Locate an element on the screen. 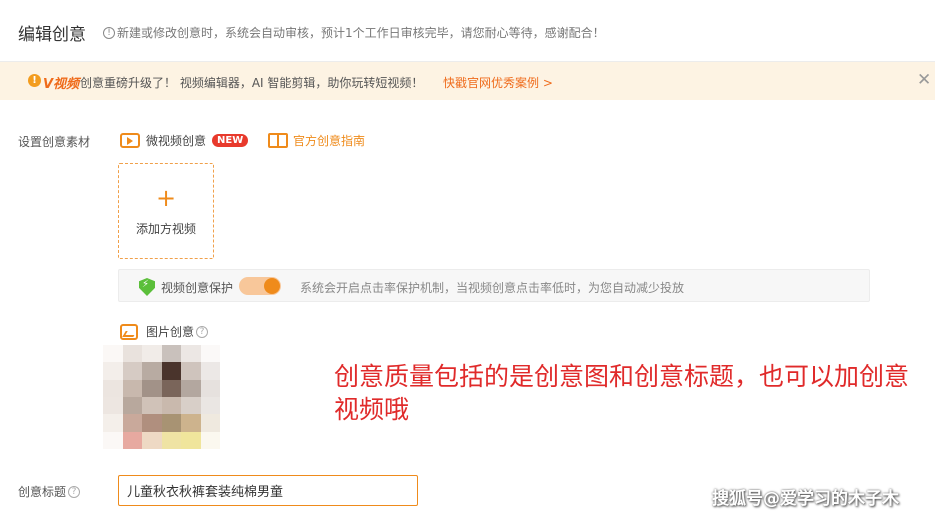 Image resolution: width=935 pixels, height=516 pixels. tab-micro-video-label: 微视频创意 is located at coordinates (176, 141).